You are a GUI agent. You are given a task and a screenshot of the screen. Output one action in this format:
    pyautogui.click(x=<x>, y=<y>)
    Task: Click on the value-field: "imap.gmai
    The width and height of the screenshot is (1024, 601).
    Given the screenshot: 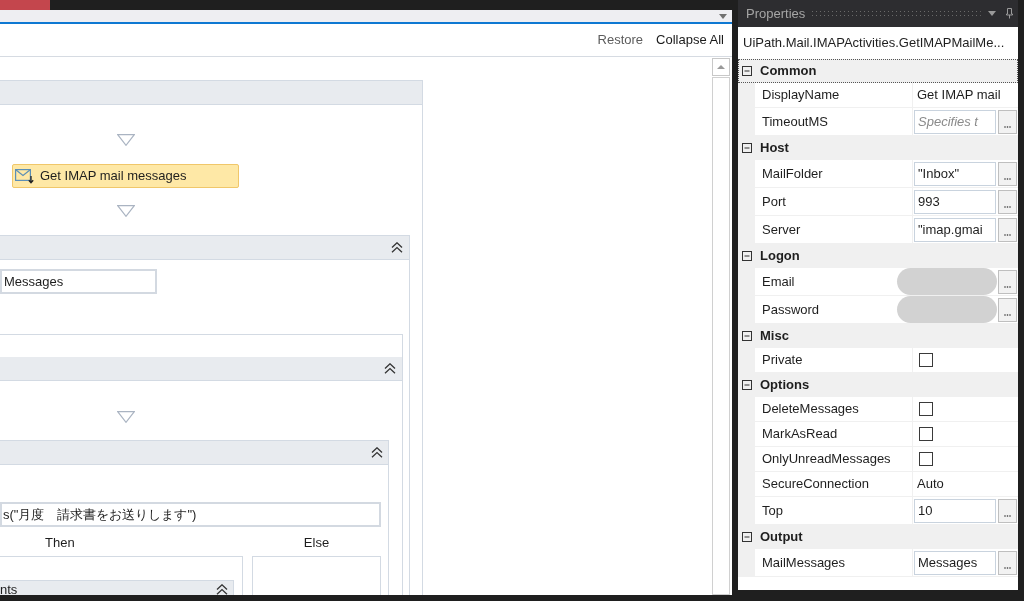 What is the action you would take?
    pyautogui.click(x=955, y=229)
    